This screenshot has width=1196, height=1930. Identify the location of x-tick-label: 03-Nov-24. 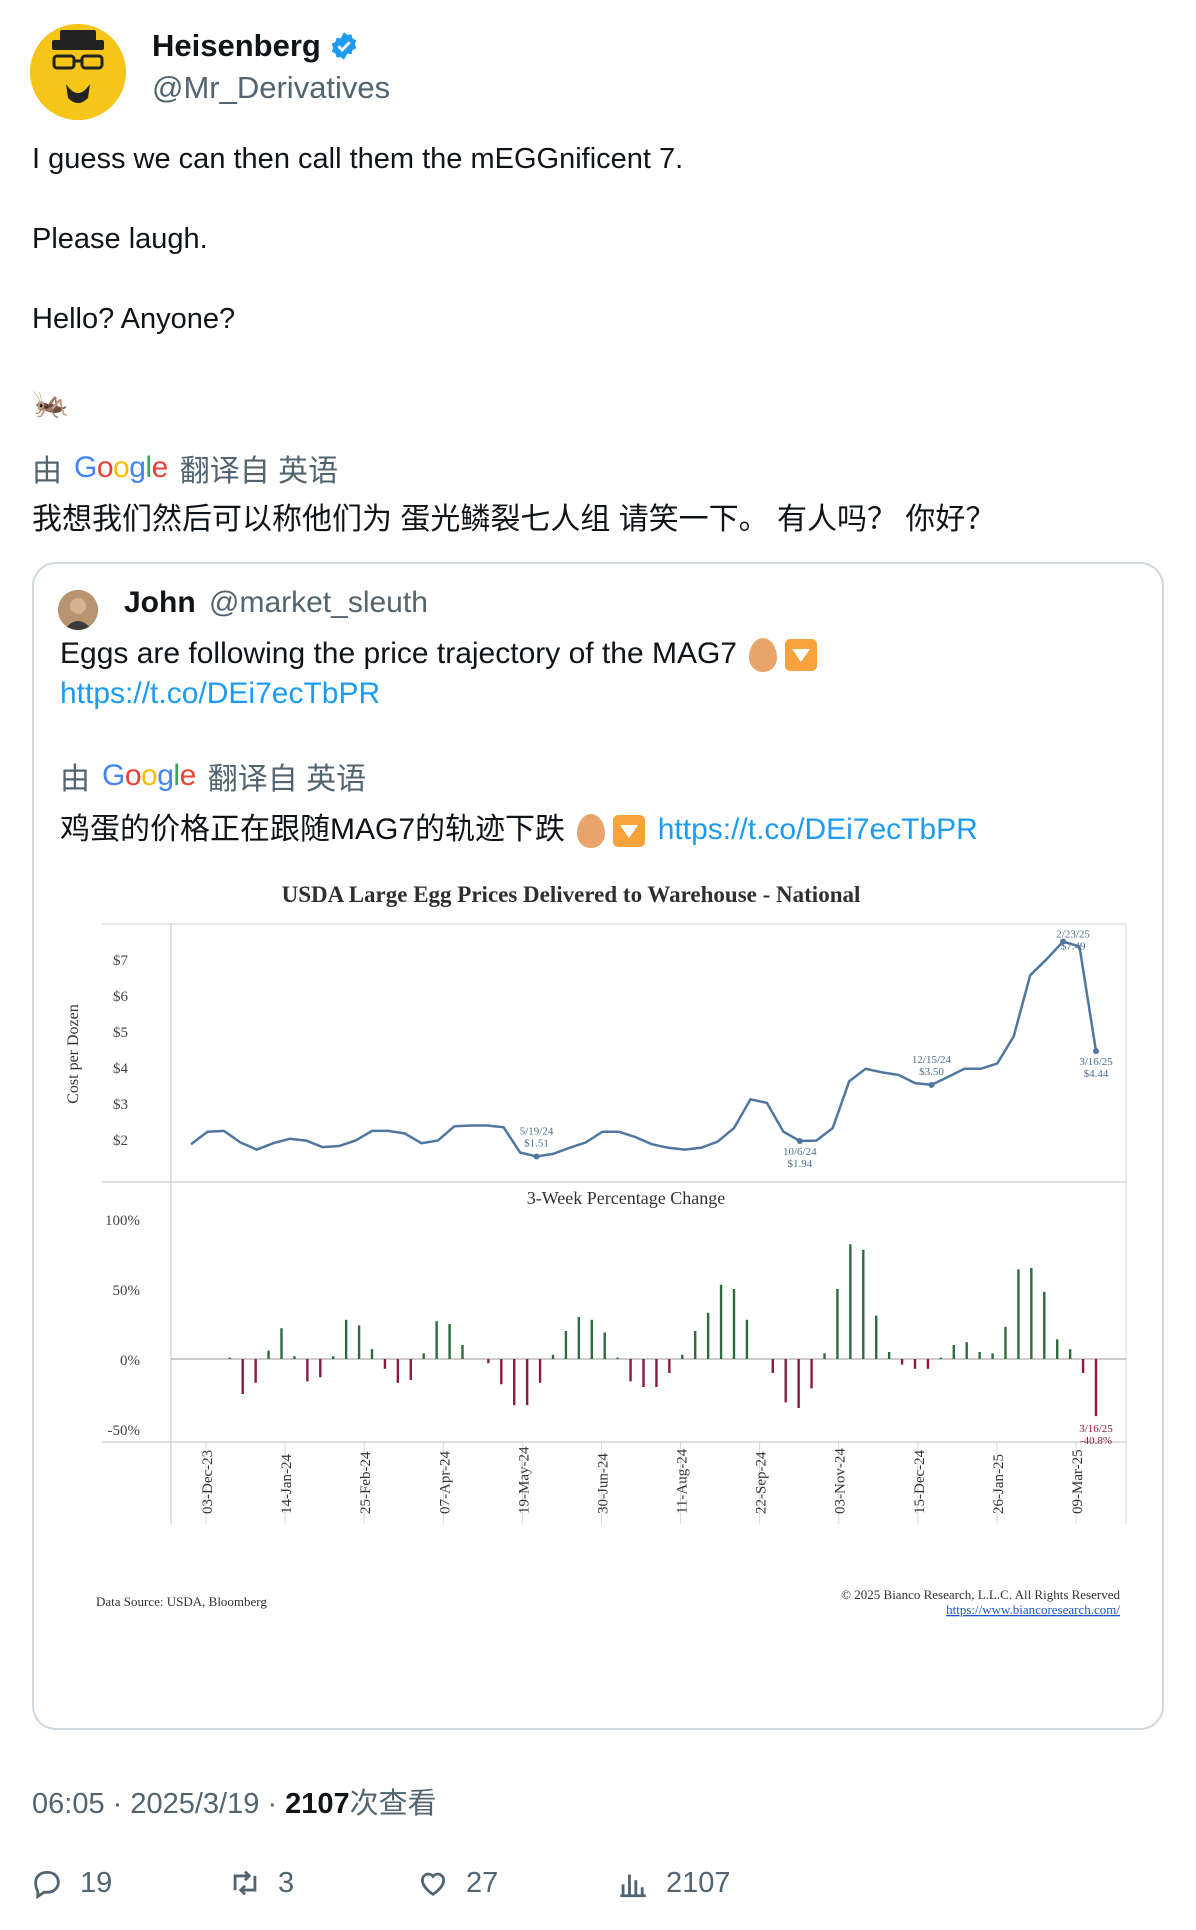
(841, 1481).